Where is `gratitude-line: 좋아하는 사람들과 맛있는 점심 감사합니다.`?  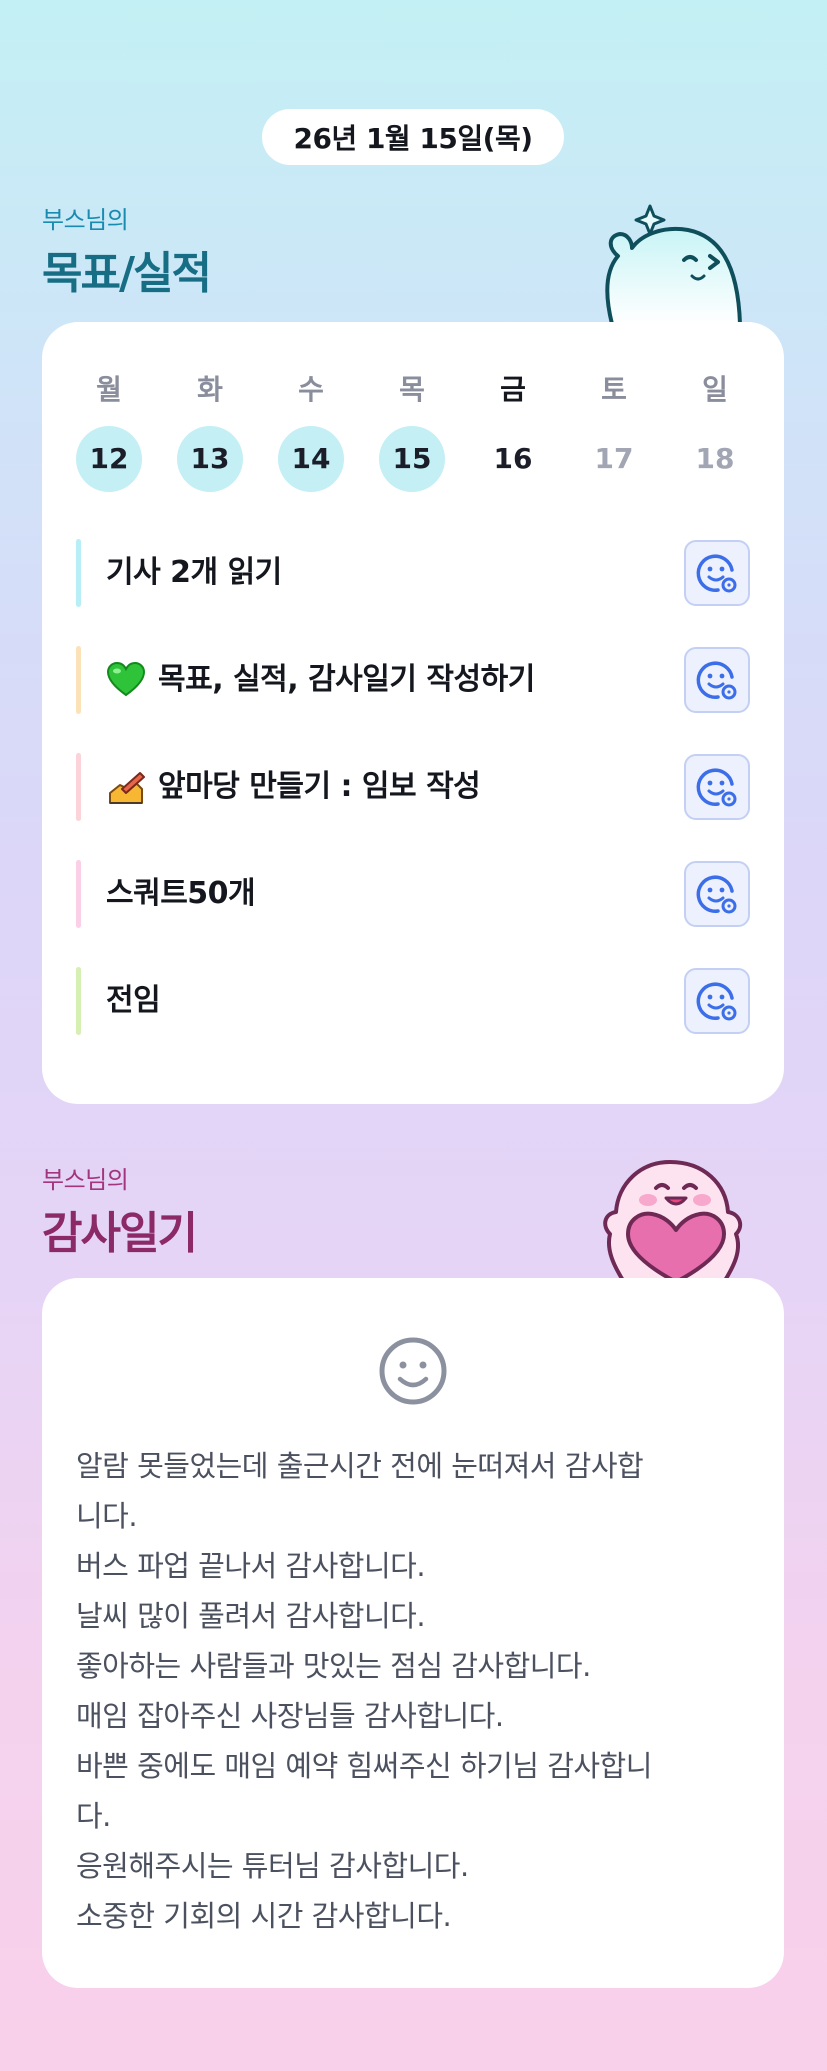
gratitude-line: 좋아하는 사람들과 맛있는 점심 감사합니다. is located at coordinates (333, 1666).